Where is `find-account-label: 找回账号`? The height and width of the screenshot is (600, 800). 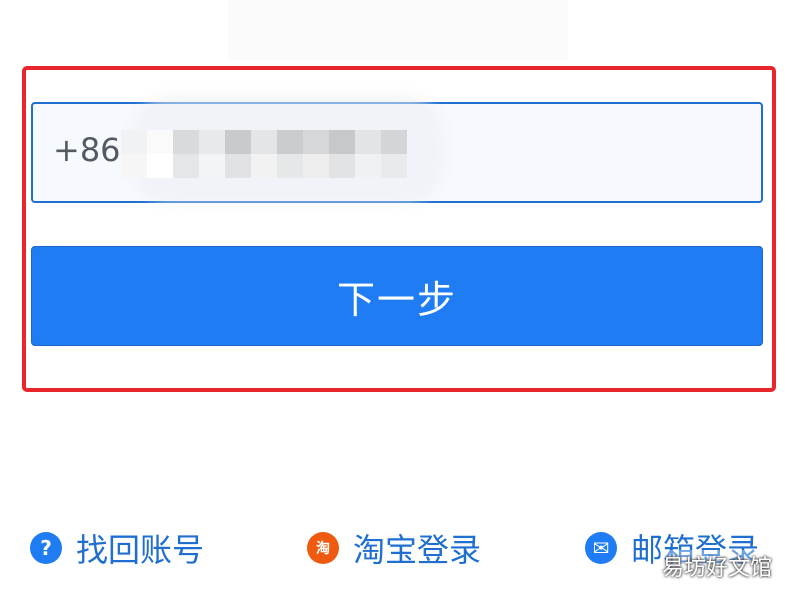 find-account-label: 找回账号 is located at coordinates (140, 550).